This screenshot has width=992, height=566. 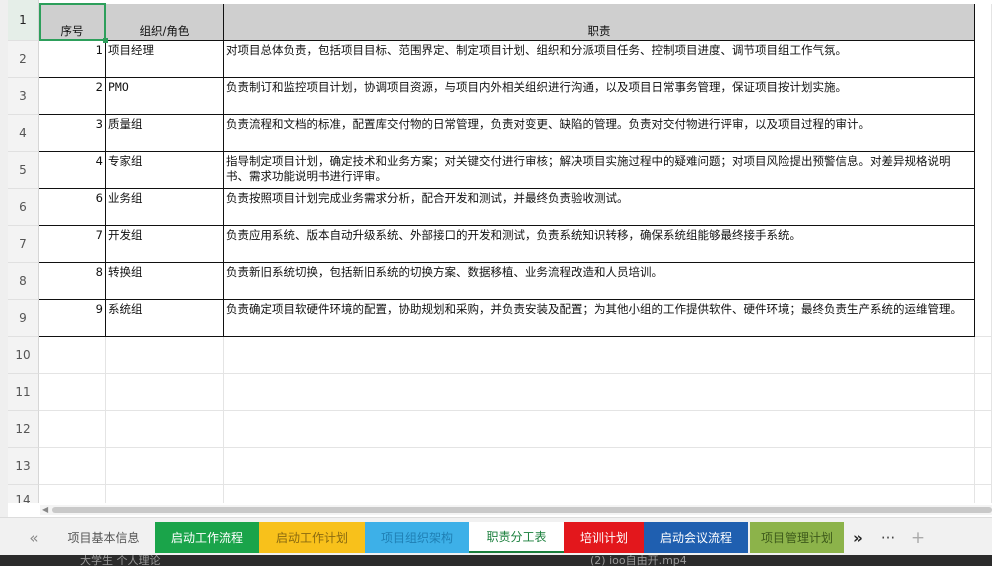 I want to click on row-header-8: 8, so click(x=23, y=281).